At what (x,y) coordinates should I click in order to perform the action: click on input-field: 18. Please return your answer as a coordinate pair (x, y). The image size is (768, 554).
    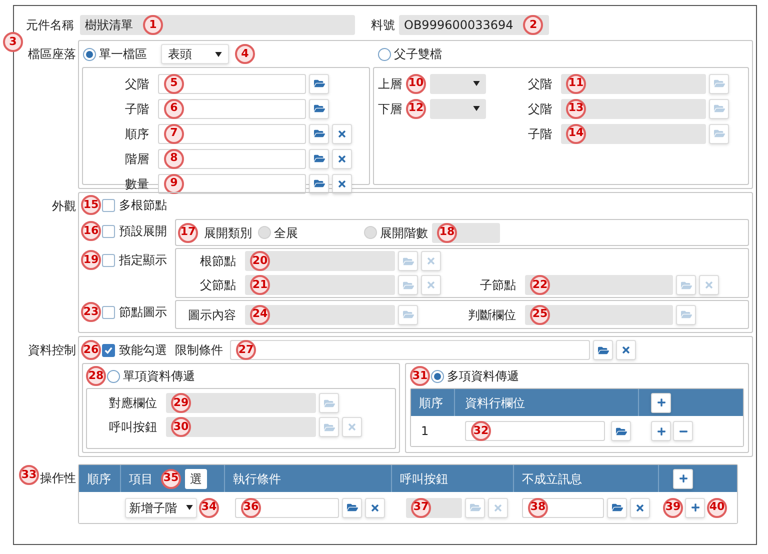
    Looking at the image, I should click on (466, 232).